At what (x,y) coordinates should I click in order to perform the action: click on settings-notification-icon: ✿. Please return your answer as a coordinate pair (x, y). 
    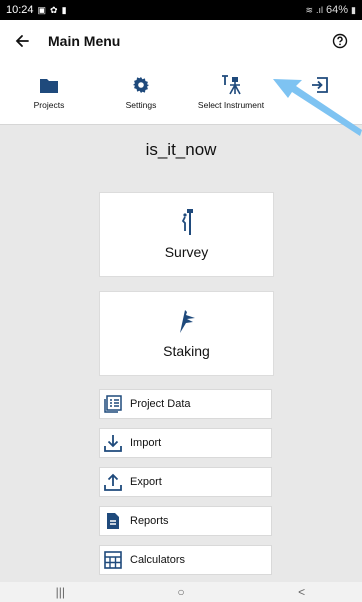
    Looking at the image, I should click on (54, 9).